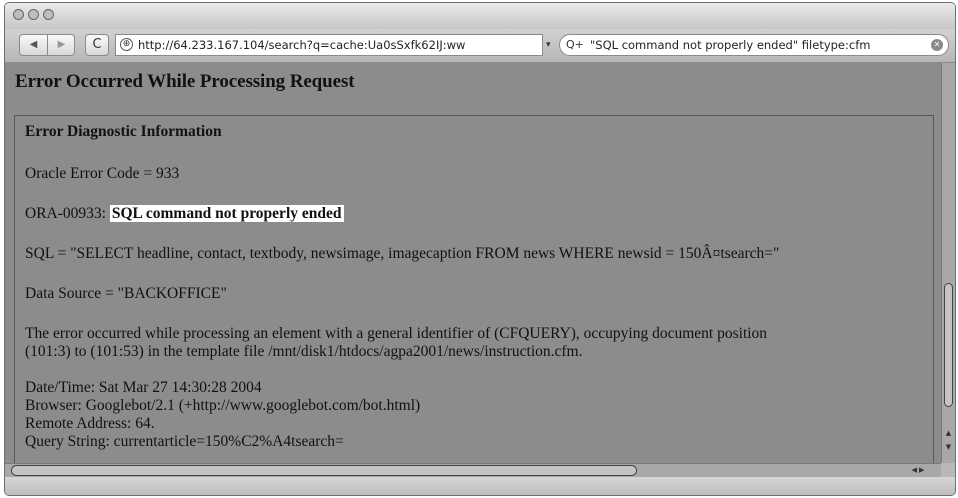  Describe the element at coordinates (61, 45) in the screenshot. I see `forward-arrow-icon: ▶` at that location.